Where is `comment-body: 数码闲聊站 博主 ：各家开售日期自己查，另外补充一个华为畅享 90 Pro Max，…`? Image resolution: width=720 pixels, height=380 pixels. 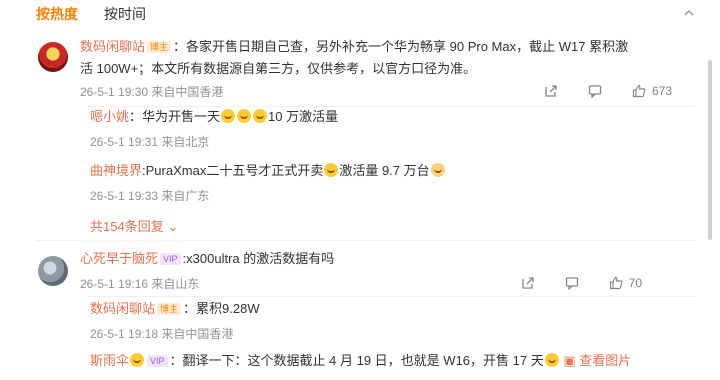
comment-body: 数码闲聊站 博主 ：各家开售日期自己查，另外补充一个华为畅享 90 Pro Max，… is located at coordinates (380, 58).